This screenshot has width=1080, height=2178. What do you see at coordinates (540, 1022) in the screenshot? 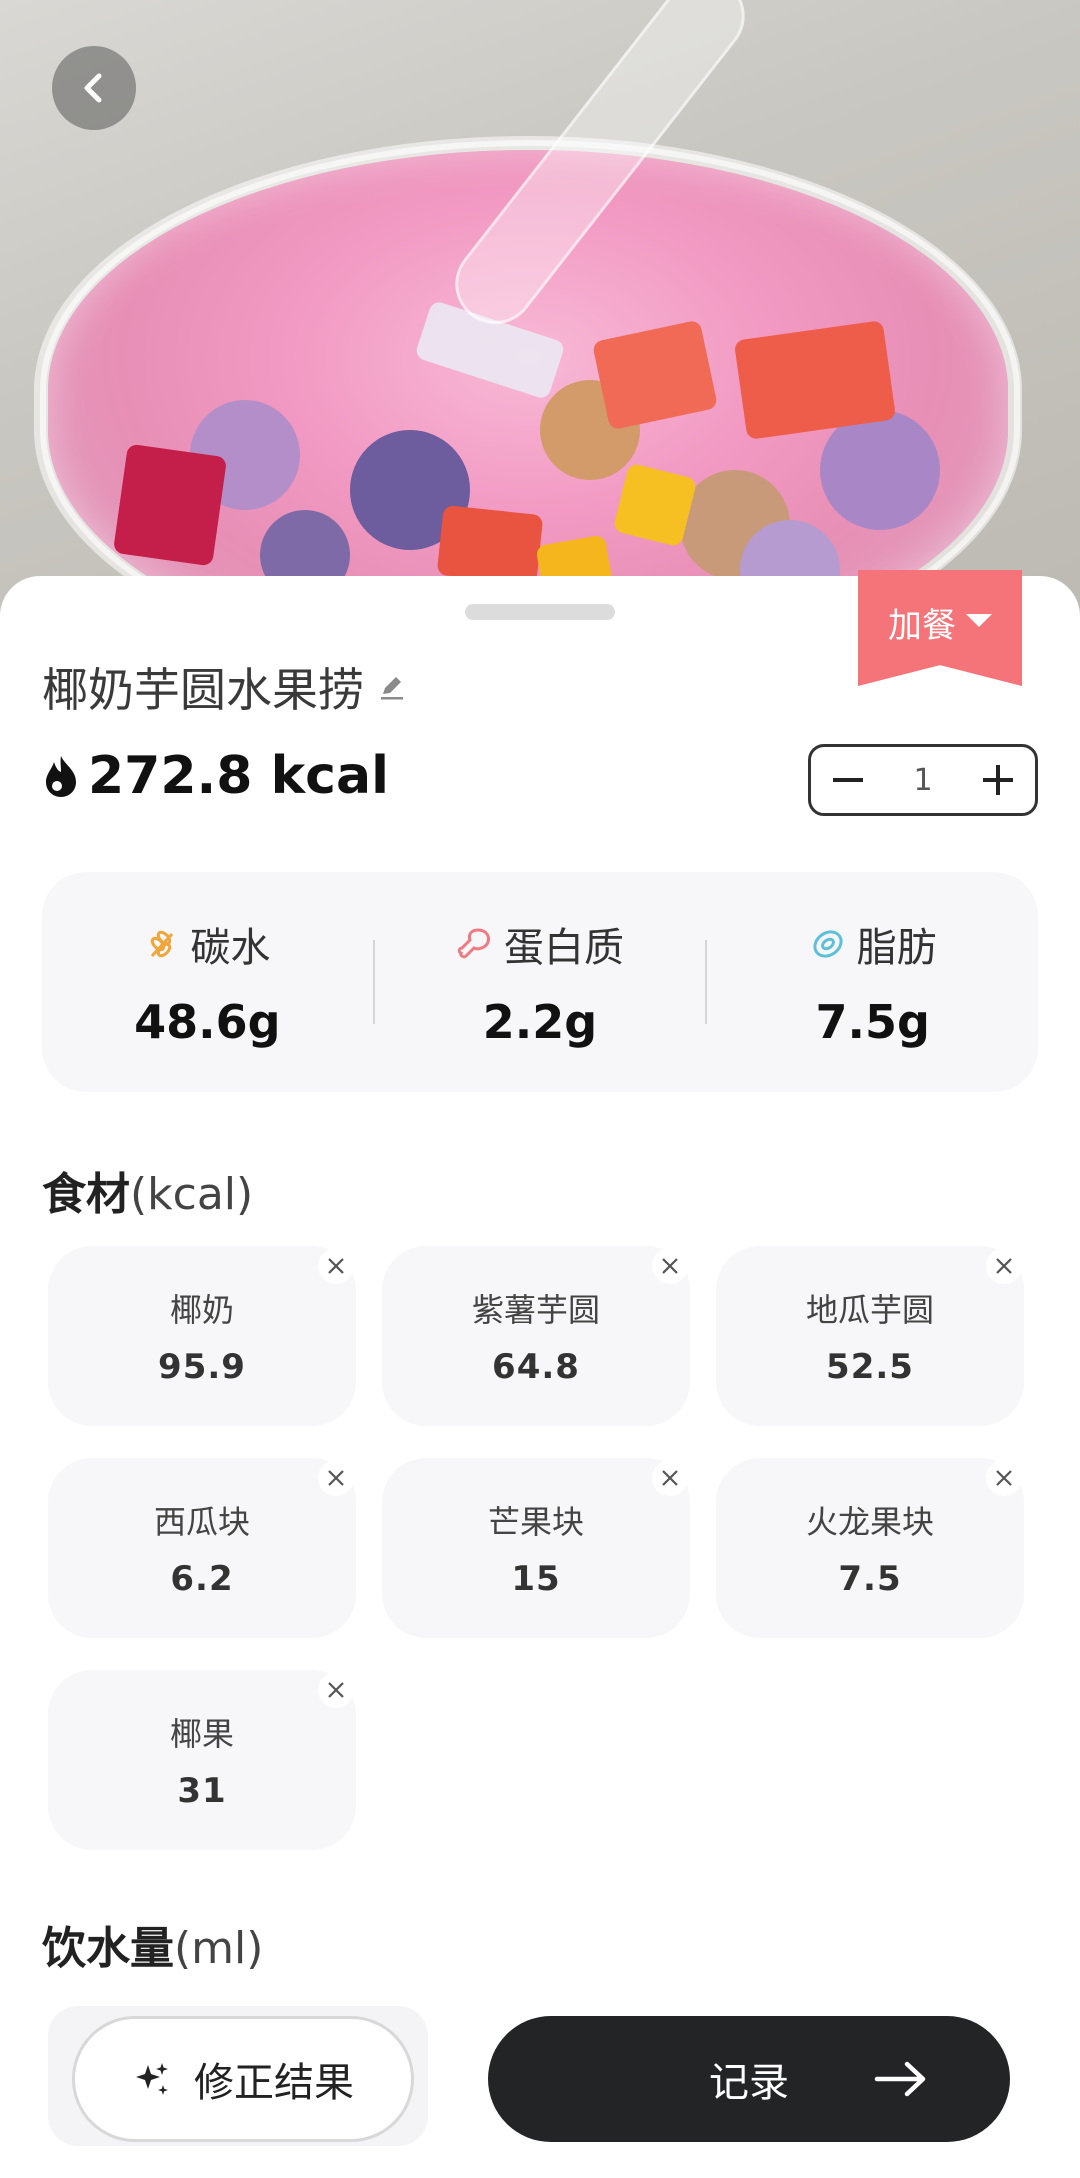
I see `macro-value: 2.2g` at bounding box center [540, 1022].